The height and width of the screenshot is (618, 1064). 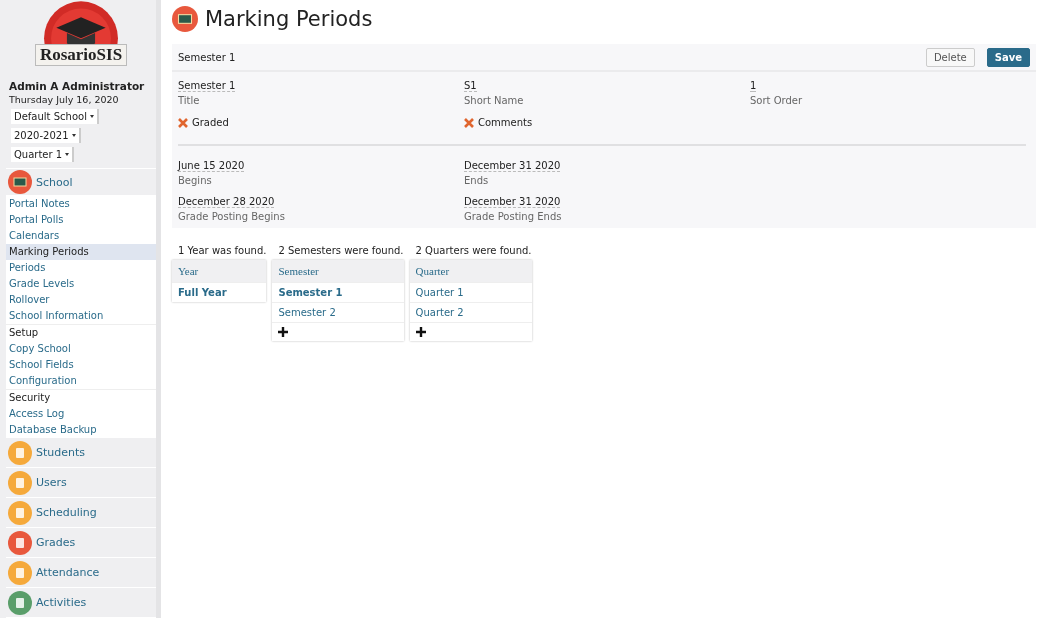 I want to click on field-label: Grade Posting Ends, so click(x=513, y=216).